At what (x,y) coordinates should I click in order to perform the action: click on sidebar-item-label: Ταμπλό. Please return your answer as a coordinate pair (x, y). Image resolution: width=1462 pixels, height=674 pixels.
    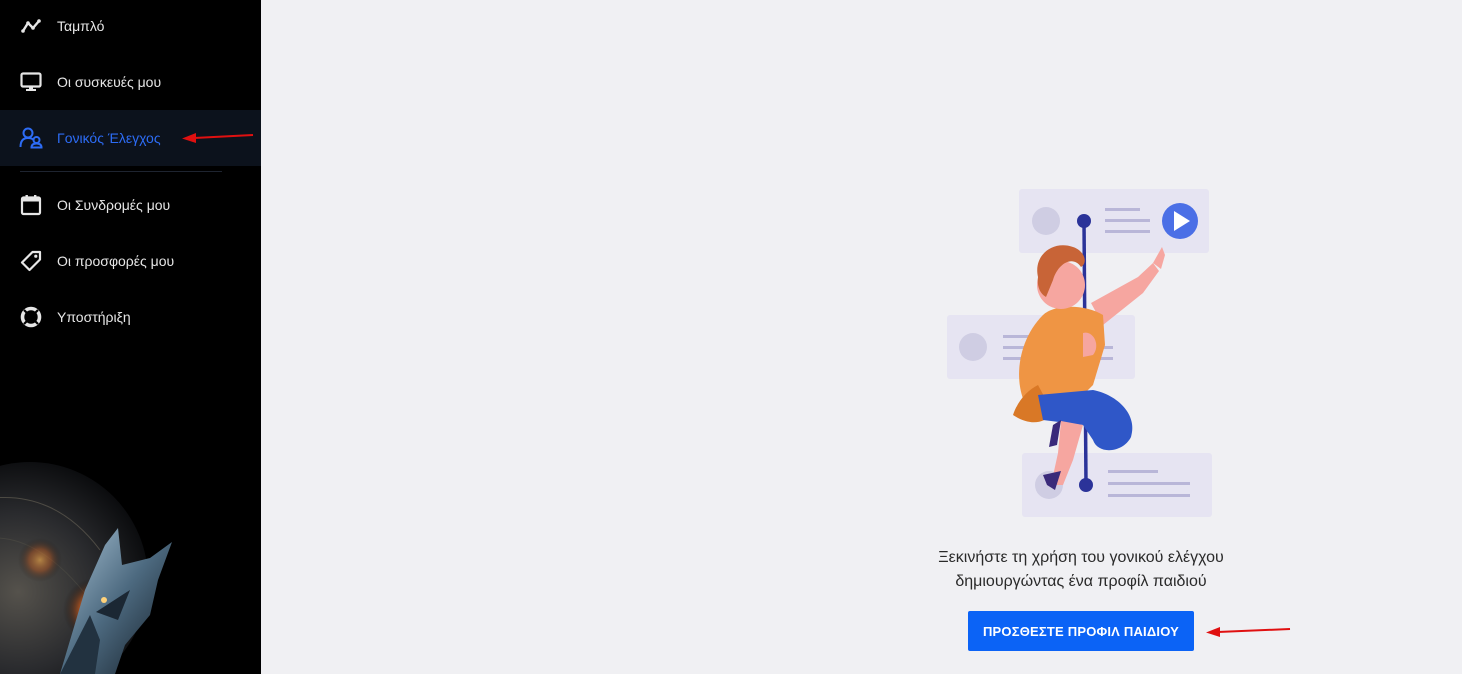
    Looking at the image, I should click on (81, 26).